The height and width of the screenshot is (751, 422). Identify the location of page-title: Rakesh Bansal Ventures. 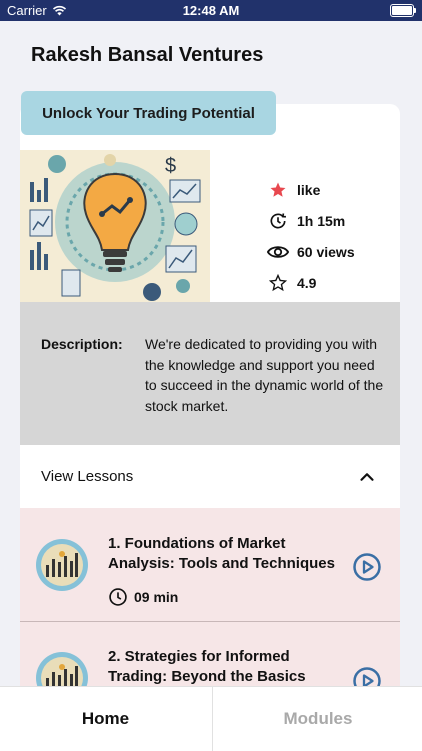
(147, 55).